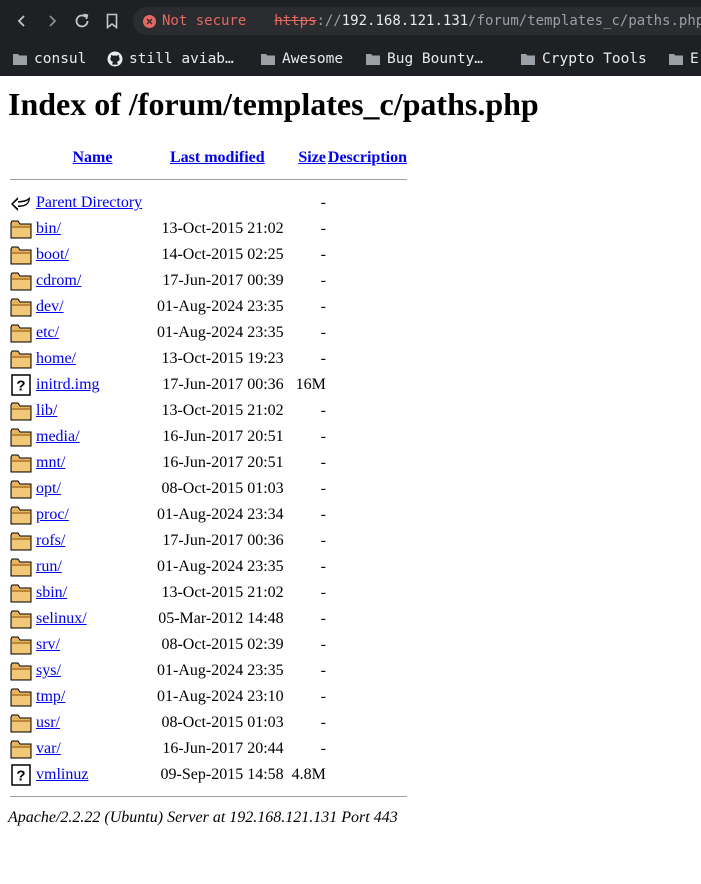 The image size is (701, 884). I want to click on row-name-cell: mnt/, so click(92, 463).